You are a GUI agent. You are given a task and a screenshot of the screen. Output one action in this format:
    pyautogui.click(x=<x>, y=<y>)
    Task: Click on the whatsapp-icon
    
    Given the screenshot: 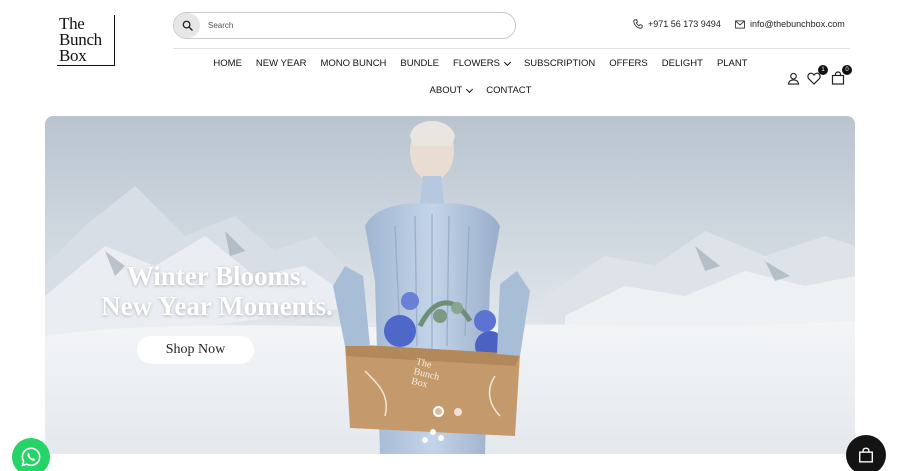 What is the action you would take?
    pyautogui.click(x=31, y=457)
    